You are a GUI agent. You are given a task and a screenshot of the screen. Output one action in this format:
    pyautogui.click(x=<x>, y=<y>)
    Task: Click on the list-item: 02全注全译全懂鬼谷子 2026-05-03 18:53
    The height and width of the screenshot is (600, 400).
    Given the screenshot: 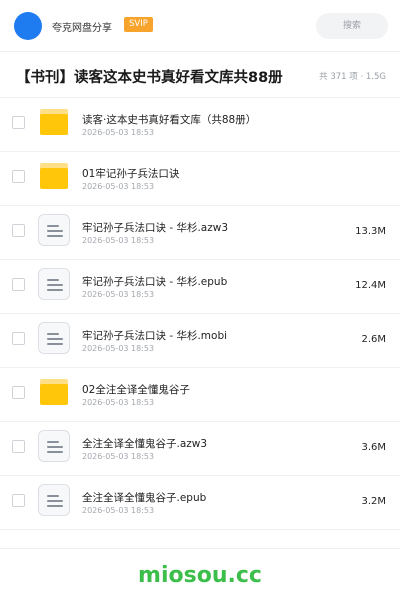 What is the action you would take?
    pyautogui.click(x=200, y=395)
    